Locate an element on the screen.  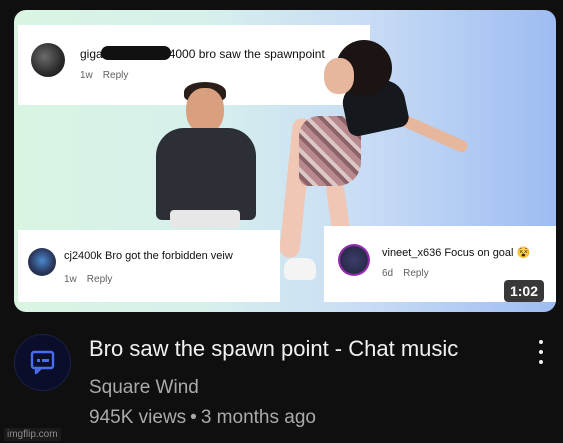
comment-line: vineet_x636 Focus on goal 😵 is located at coordinates (456, 252).